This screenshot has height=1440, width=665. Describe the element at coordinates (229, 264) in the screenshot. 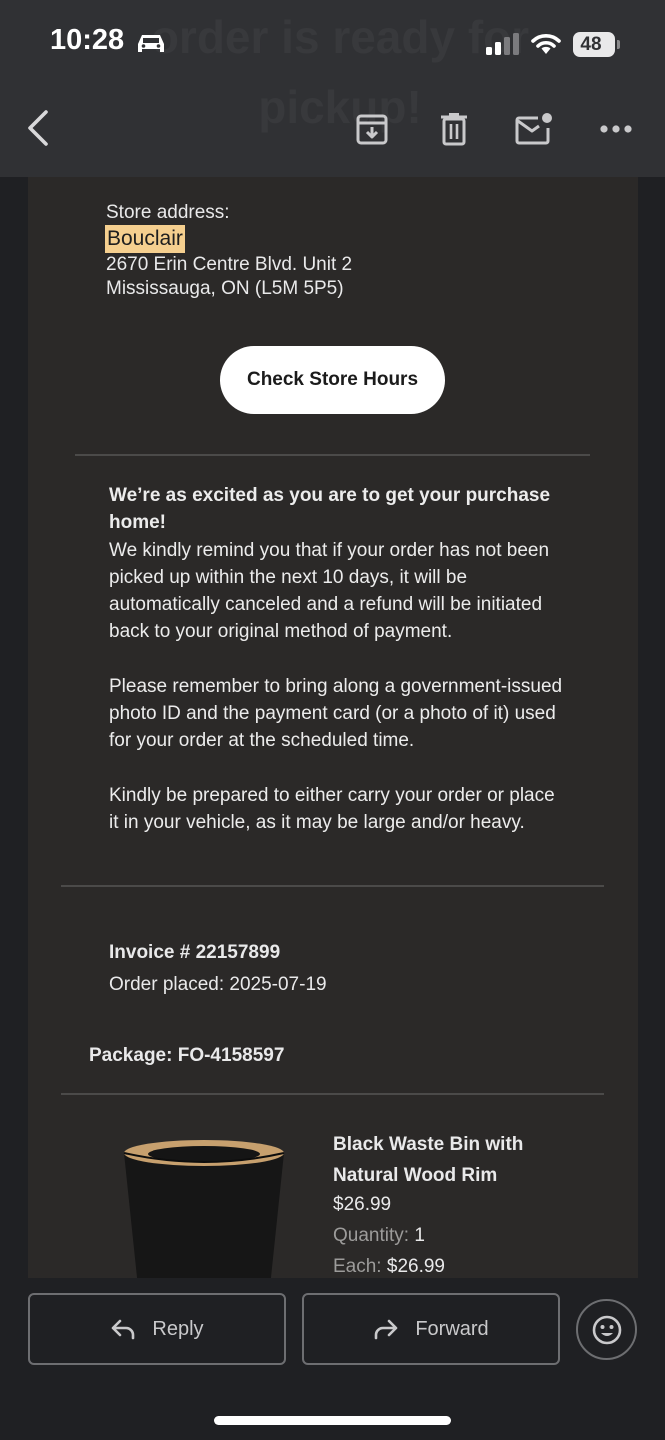

I see `store-address-line-1: 2670 Erin Centre Blvd. Unit 2` at that location.